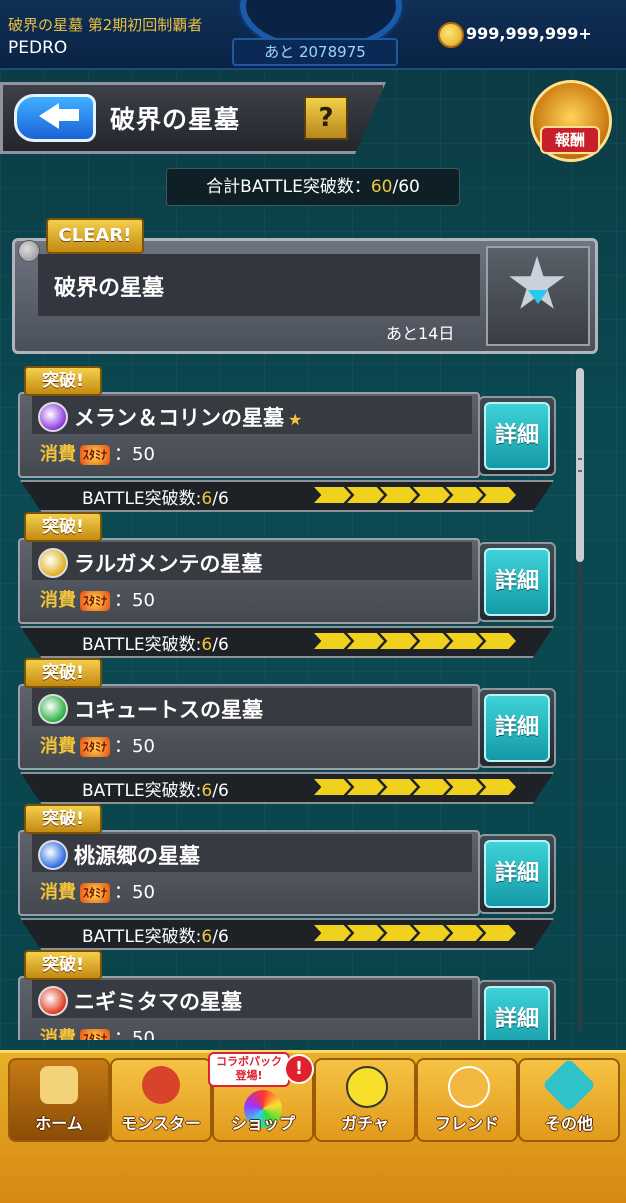  I want to click on quest-name: ニギミタマの星墓, so click(160, 1001).